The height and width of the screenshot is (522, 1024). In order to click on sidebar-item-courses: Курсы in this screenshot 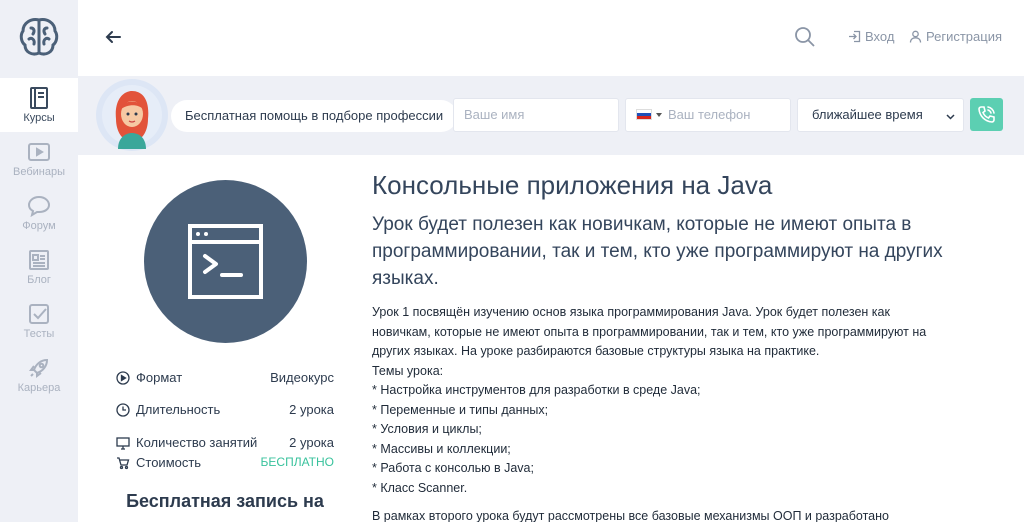, I will do `click(39, 105)`.